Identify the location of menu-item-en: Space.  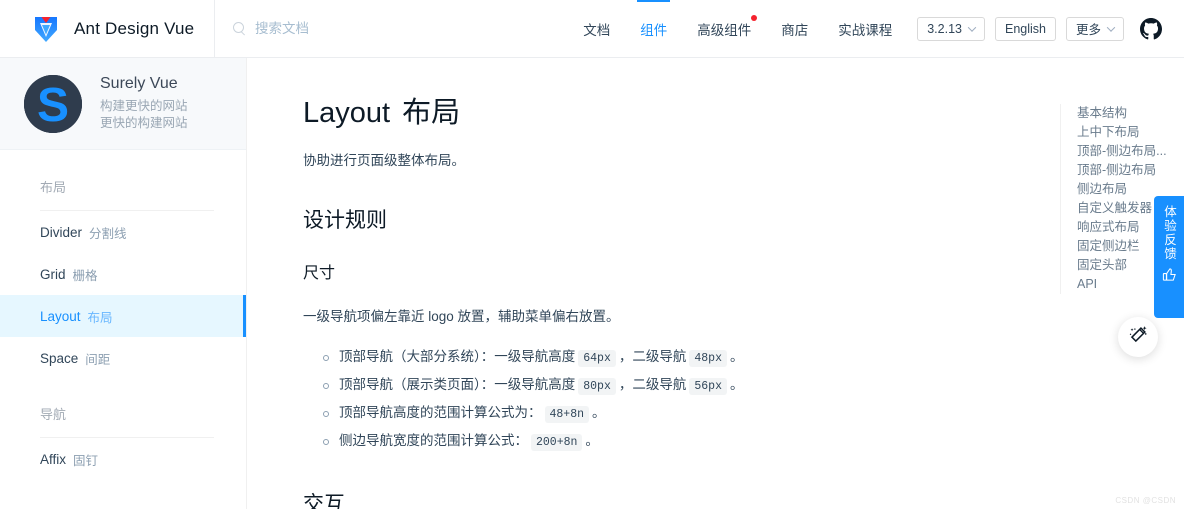
(59, 358).